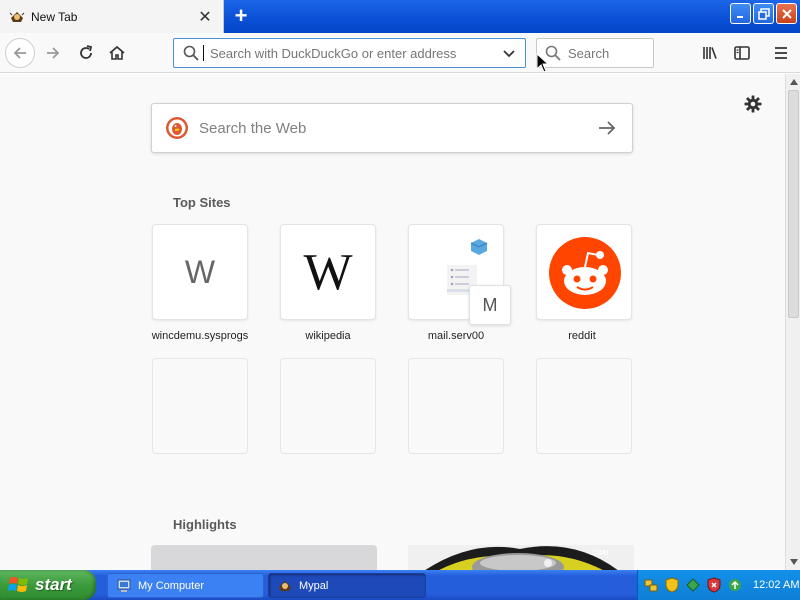 The height and width of the screenshot is (600, 800). I want to click on start-label: start, so click(53, 584).